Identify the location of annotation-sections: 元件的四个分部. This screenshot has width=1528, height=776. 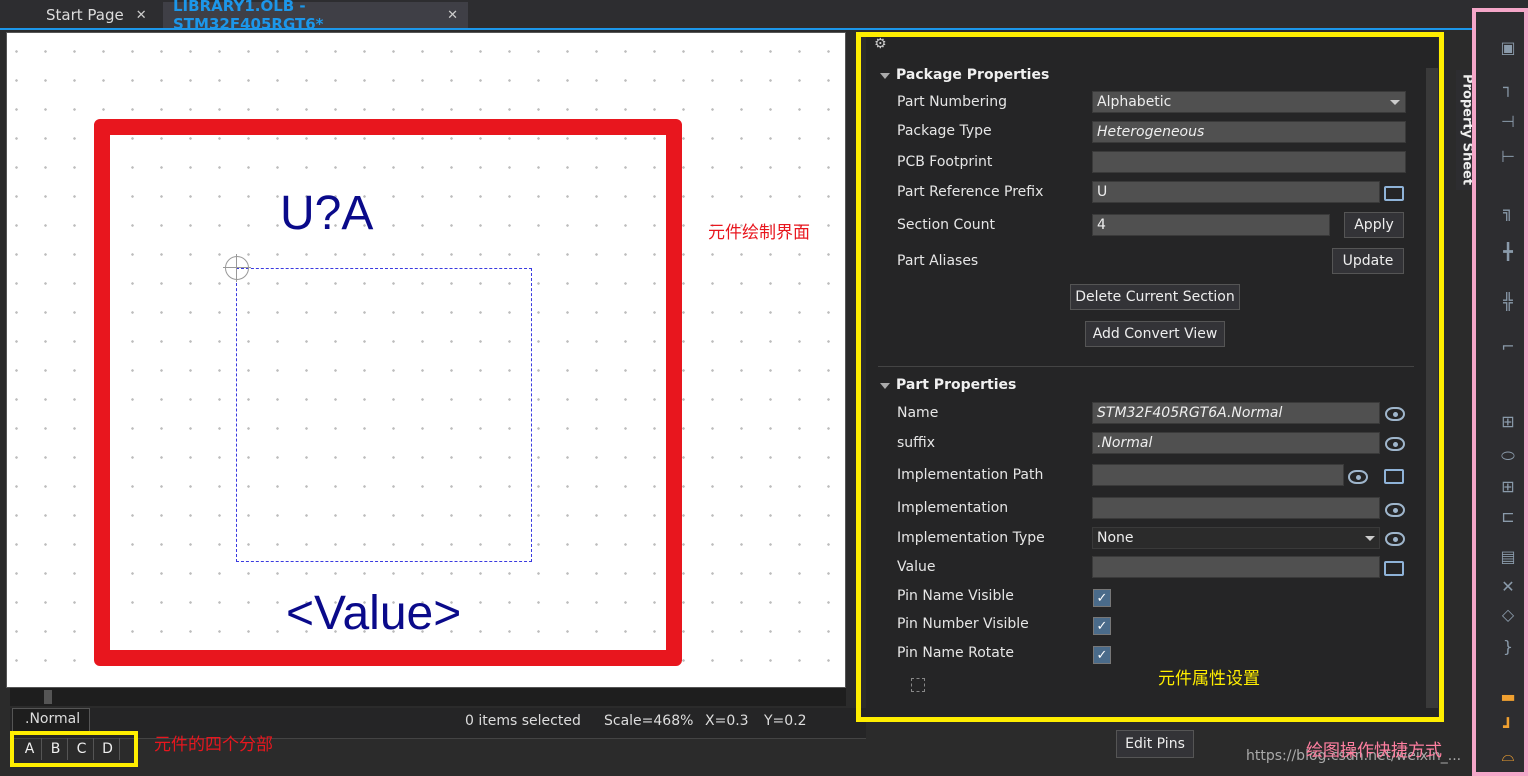
(213, 745).